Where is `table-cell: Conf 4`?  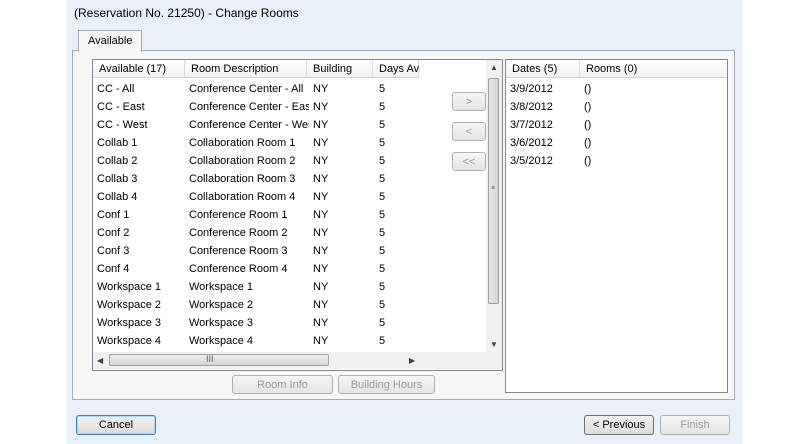 table-cell: Conf 4 is located at coordinates (113, 269).